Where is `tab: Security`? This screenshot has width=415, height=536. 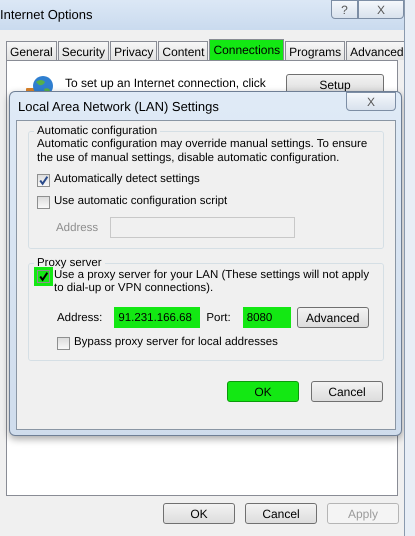 tab: Security is located at coordinates (84, 50).